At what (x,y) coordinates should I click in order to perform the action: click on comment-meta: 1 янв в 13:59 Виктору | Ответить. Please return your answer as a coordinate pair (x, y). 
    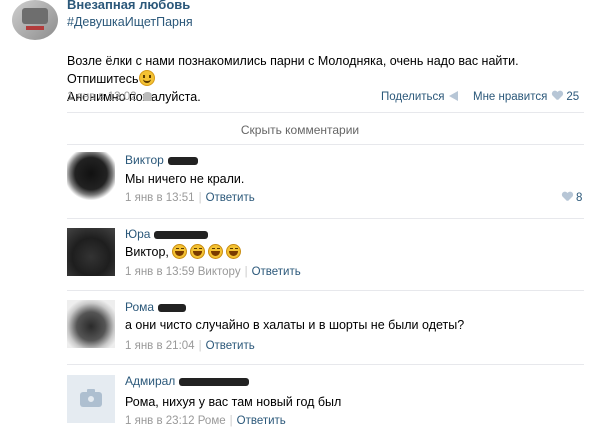
    Looking at the image, I should click on (213, 272).